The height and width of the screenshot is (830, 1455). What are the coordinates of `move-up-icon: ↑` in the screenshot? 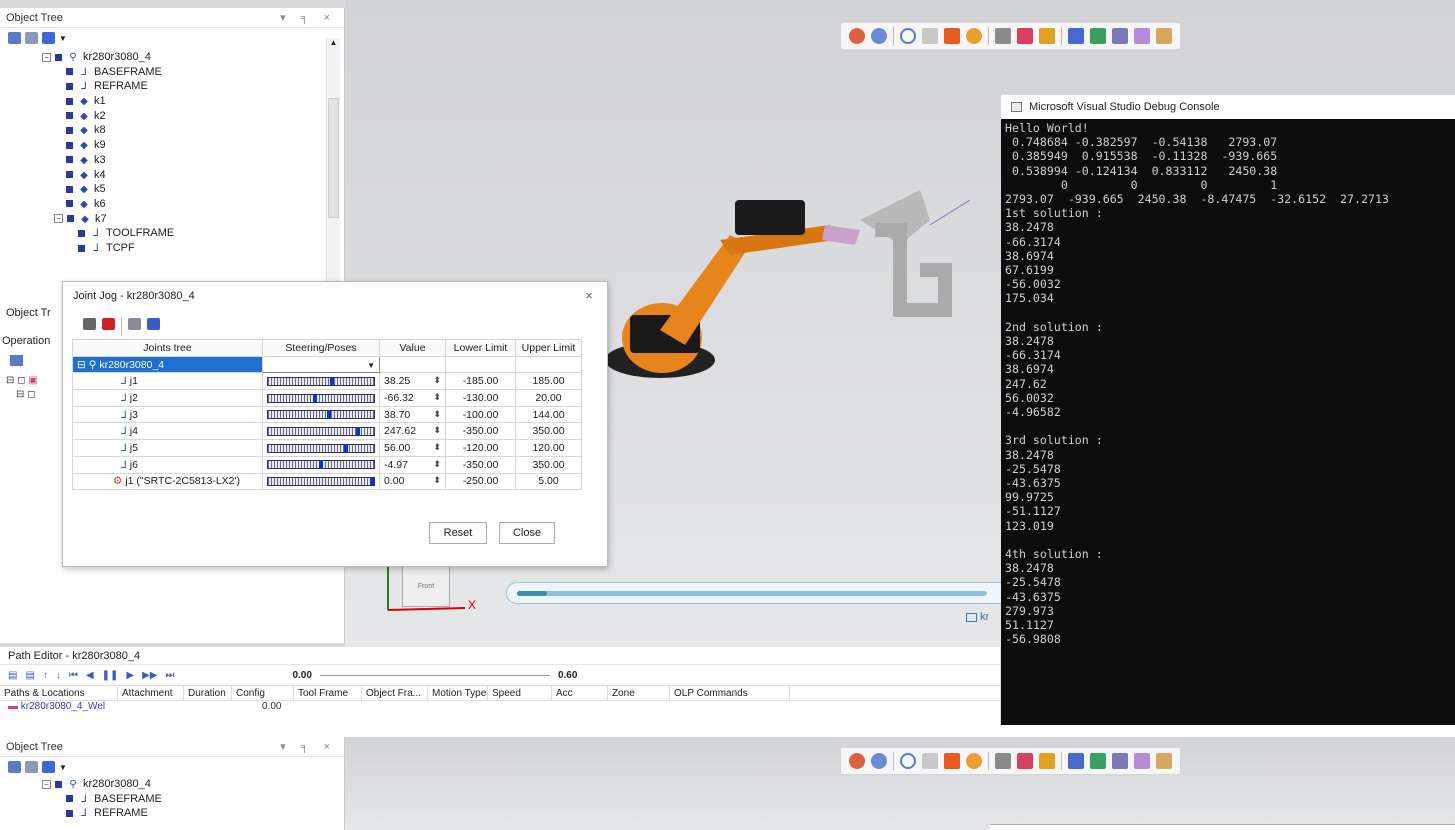 It's located at (45, 675).